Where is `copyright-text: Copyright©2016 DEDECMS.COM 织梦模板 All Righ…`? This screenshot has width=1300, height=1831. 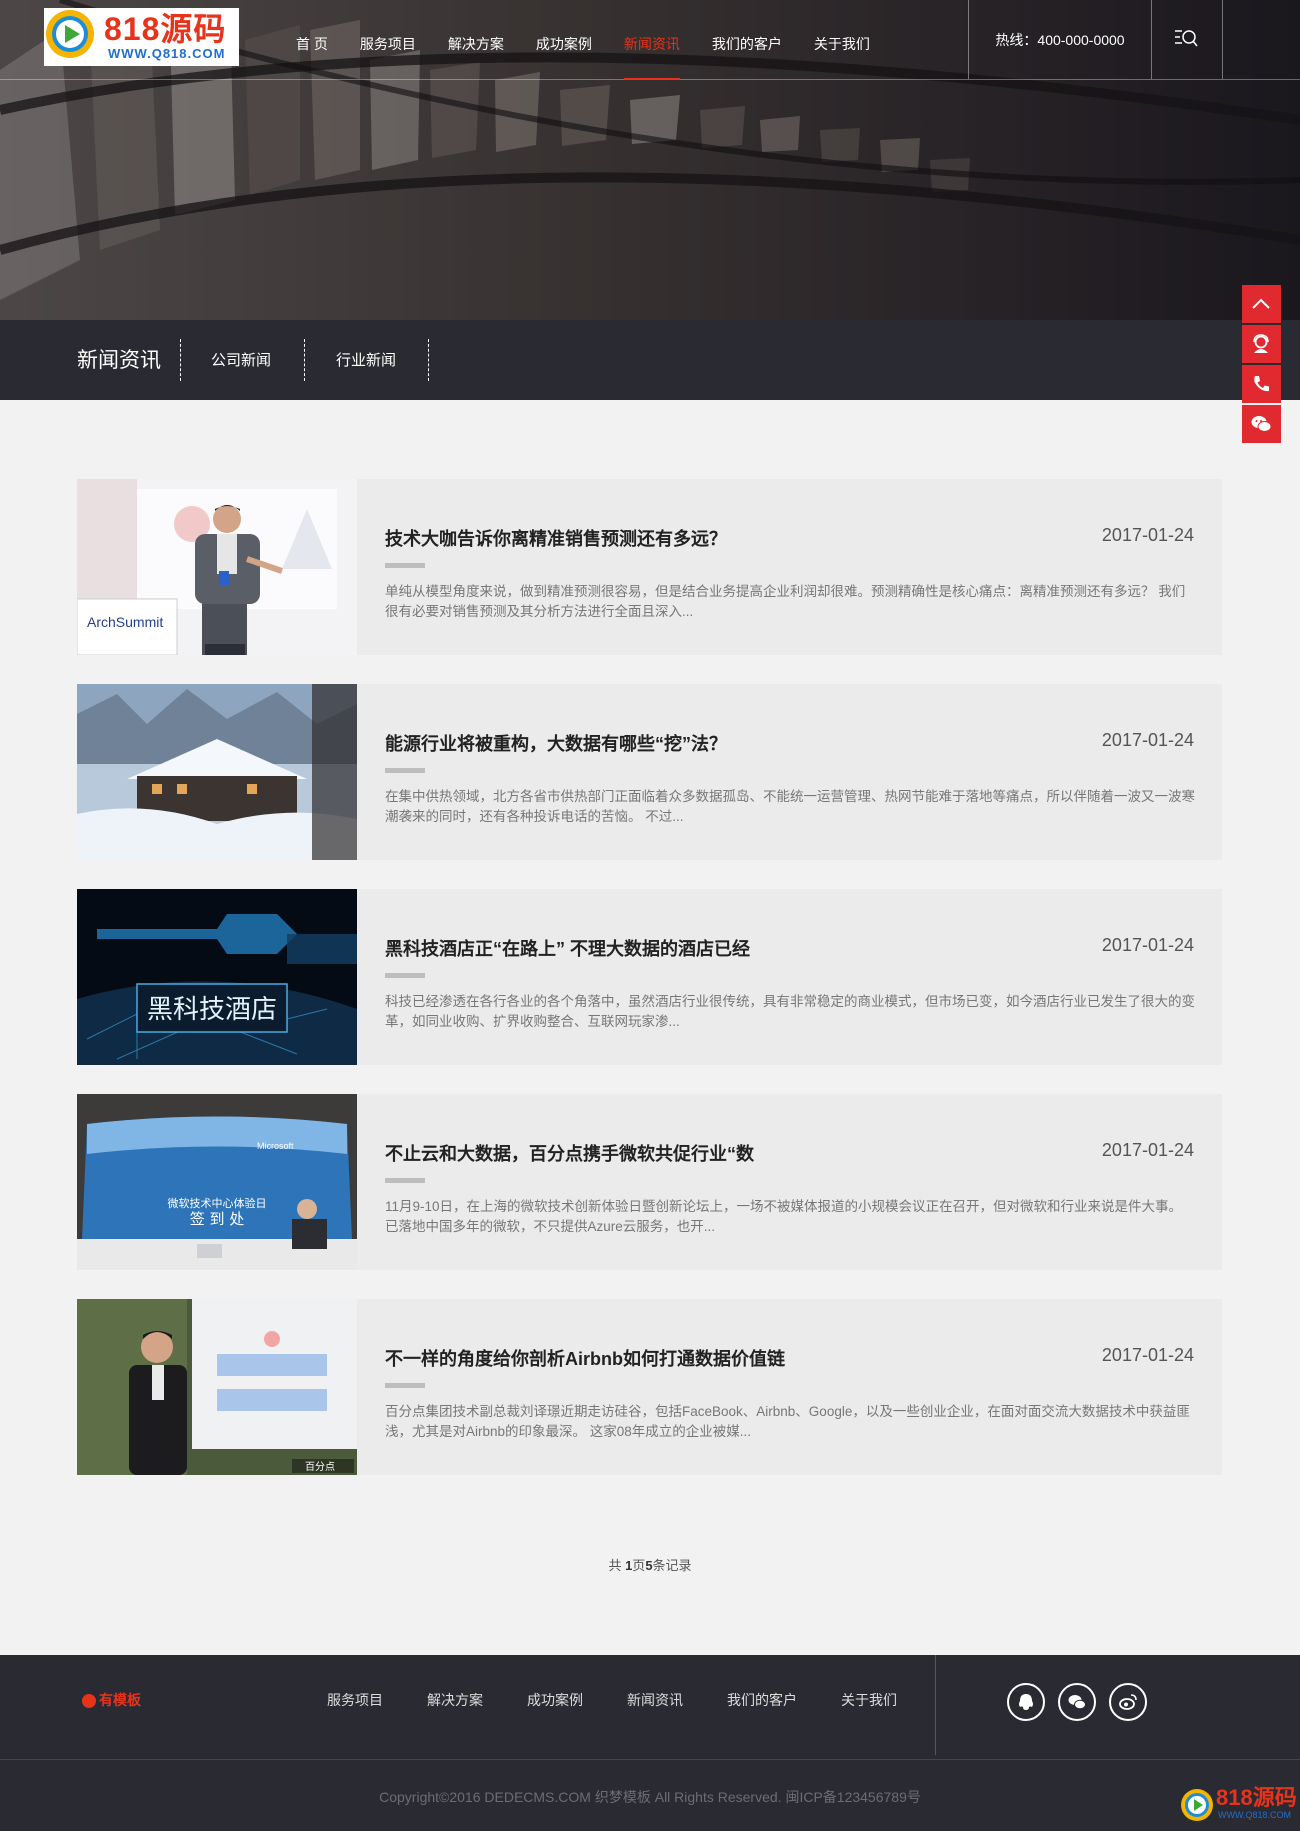 copyright-text: Copyright©2016 DEDECMS.COM 织梦模板 All Righ… is located at coordinates (650, 1797).